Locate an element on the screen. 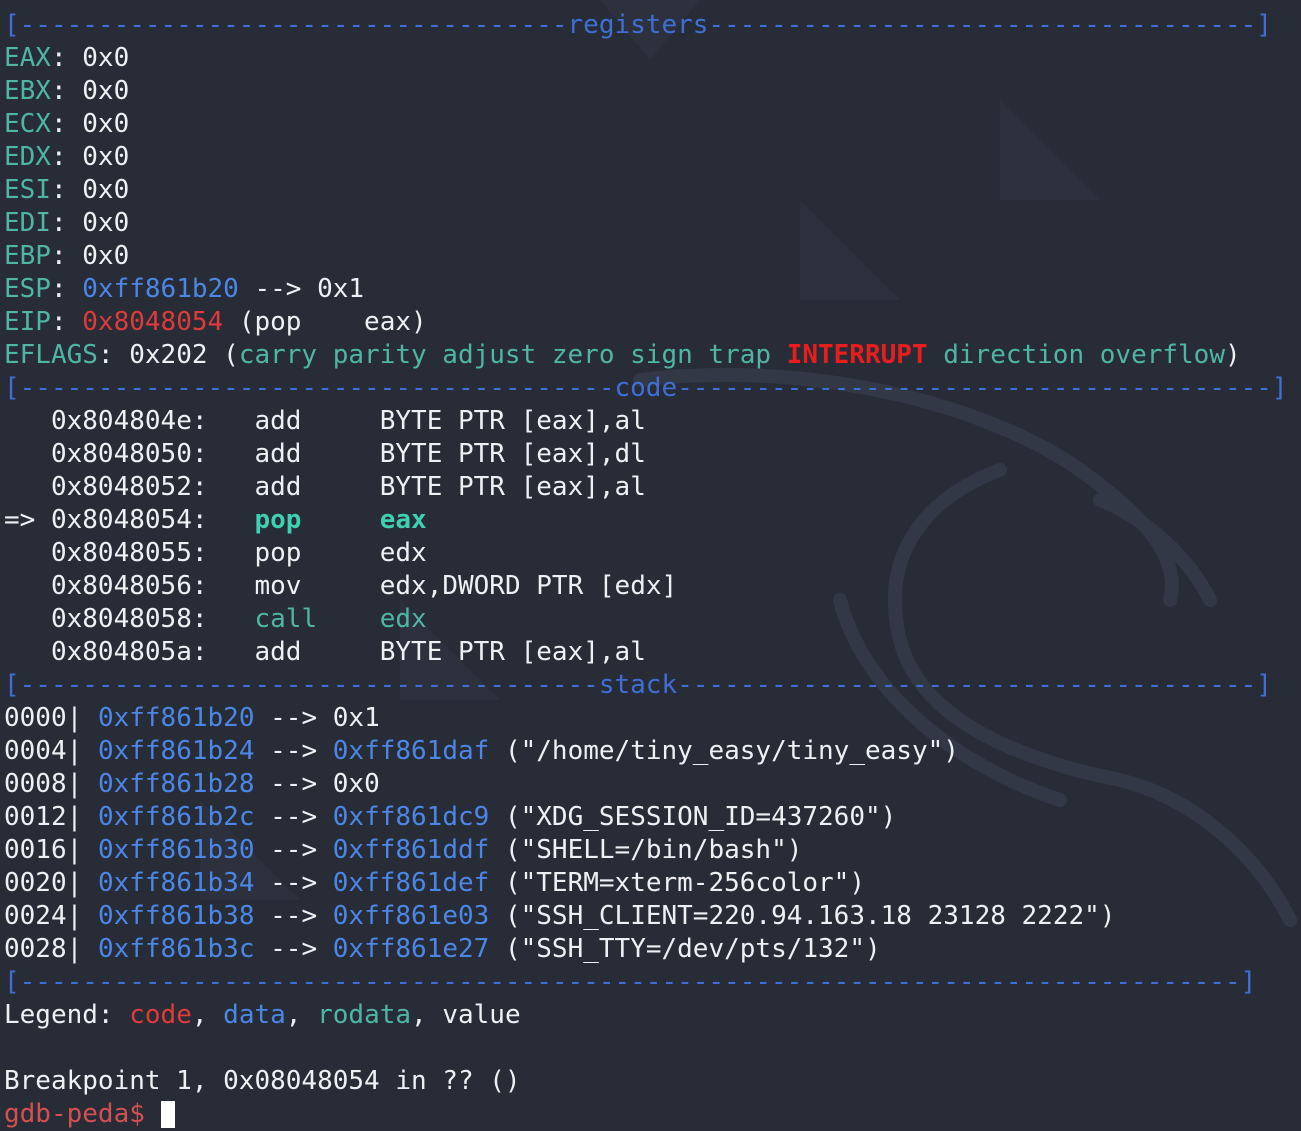 This screenshot has height=1131, width=1301. code-address: 0x8048058: is located at coordinates (129, 619).